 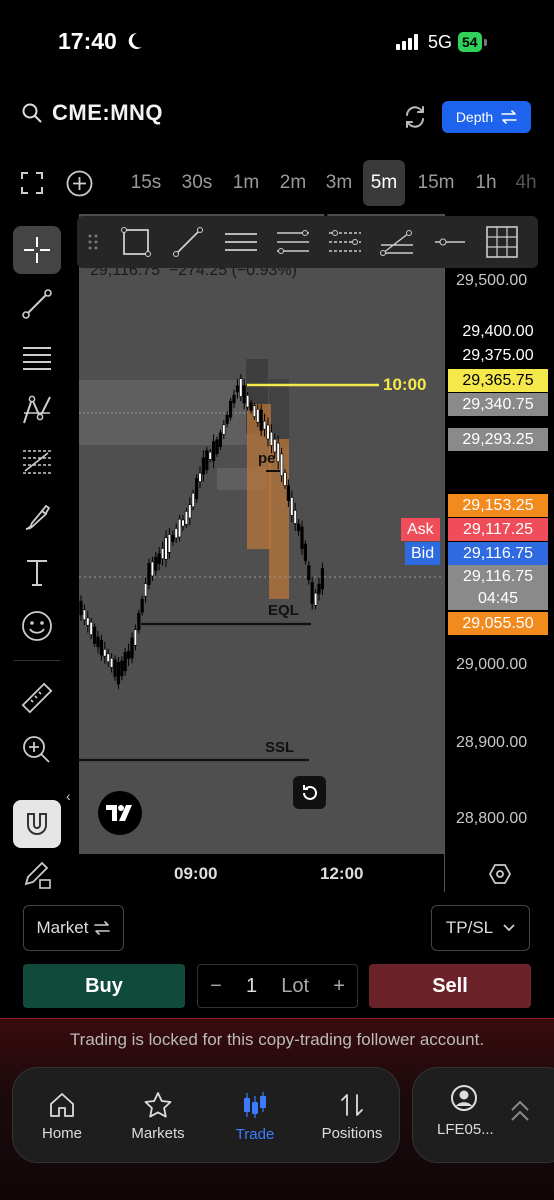 I want to click on ask-label: Ask, so click(x=420, y=529).